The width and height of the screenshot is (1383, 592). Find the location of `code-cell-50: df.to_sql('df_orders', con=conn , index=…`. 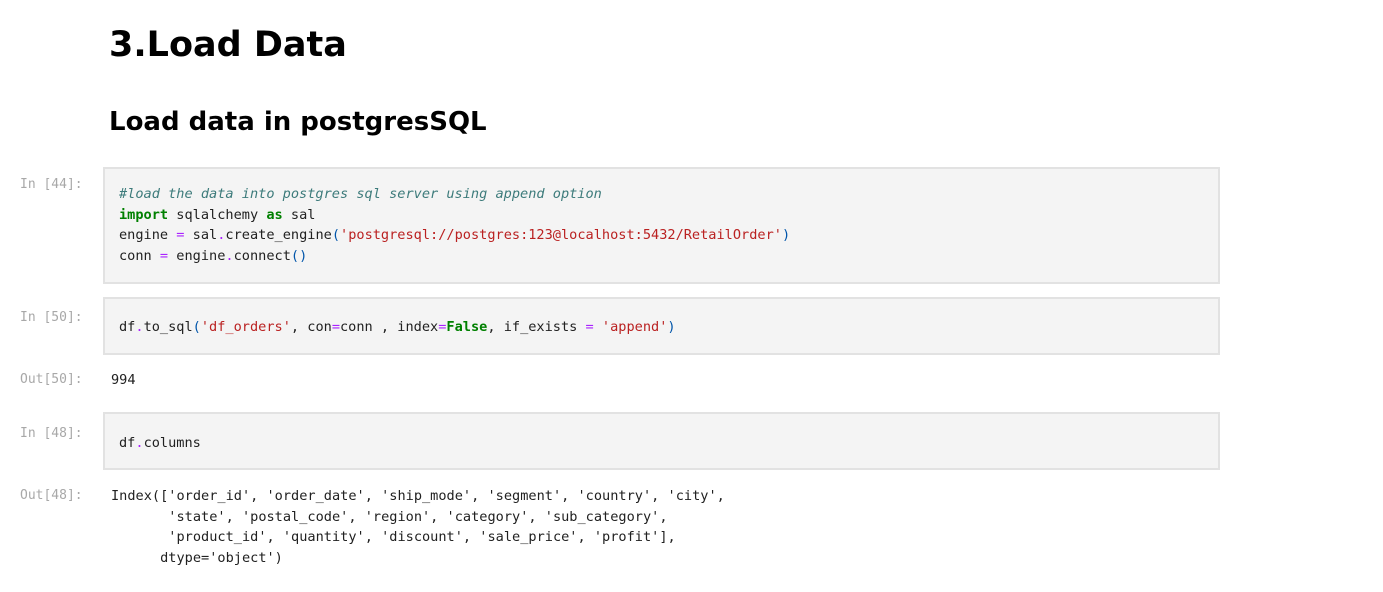

code-cell-50: df.to_sql('df_orders', con=conn , index=… is located at coordinates (661, 326).